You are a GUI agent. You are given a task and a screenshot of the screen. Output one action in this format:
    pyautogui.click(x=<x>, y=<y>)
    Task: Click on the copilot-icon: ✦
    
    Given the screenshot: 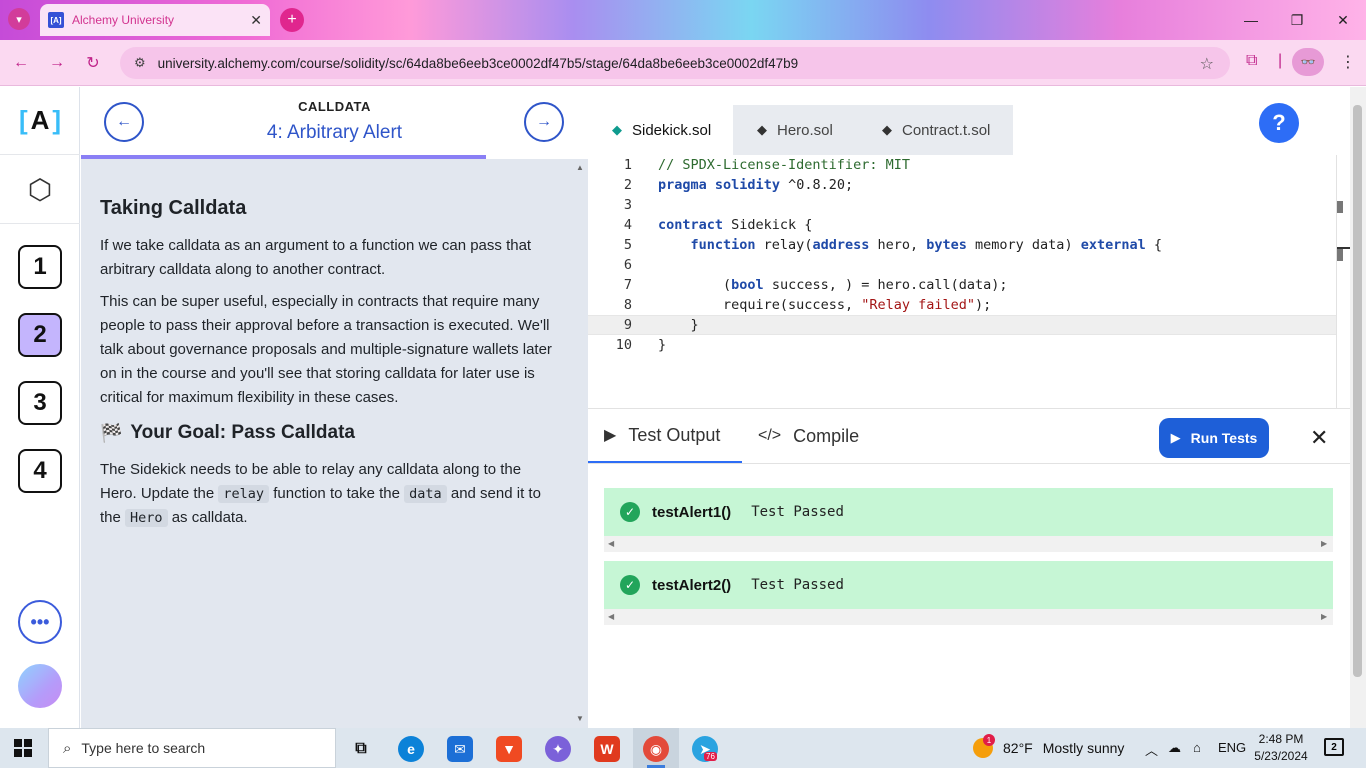 What is the action you would take?
    pyautogui.click(x=558, y=749)
    